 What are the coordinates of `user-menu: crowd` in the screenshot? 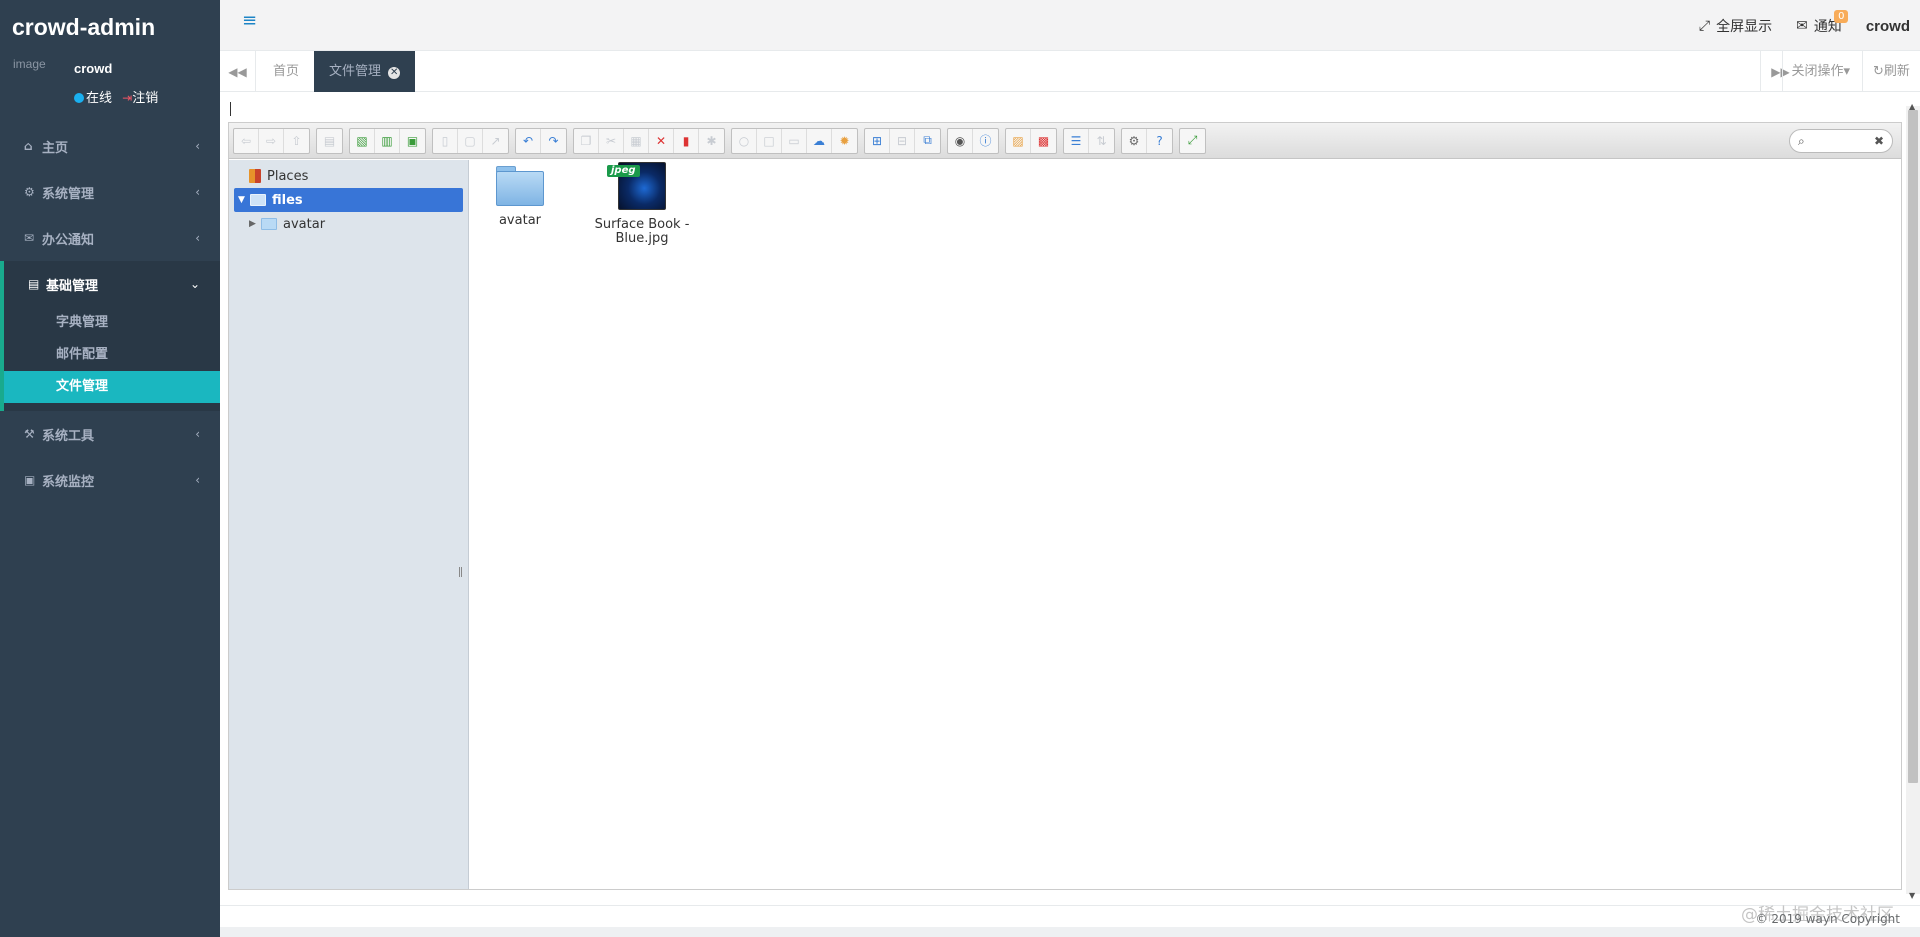 It's located at (1888, 26).